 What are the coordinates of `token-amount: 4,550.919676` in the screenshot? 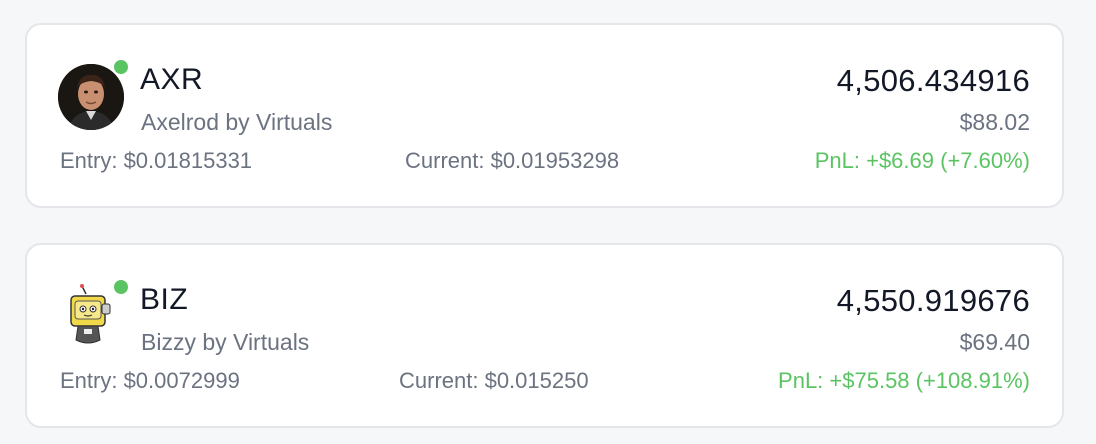 It's located at (933, 300).